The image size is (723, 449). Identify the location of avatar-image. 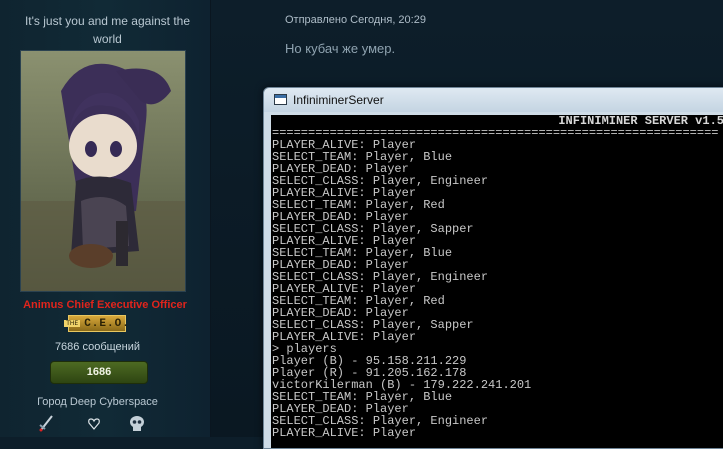
(103, 171).